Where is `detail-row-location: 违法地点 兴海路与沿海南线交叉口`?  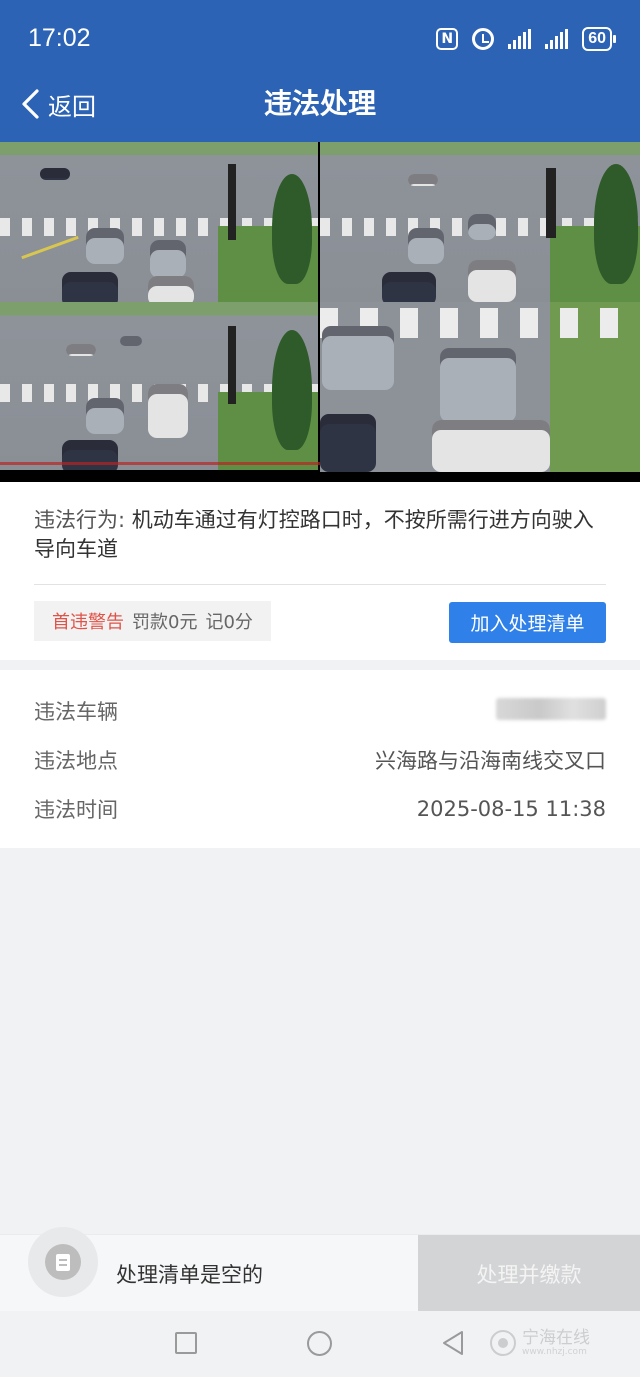
detail-row-location: 违法地点 兴海路与沿海南线交叉口 is located at coordinates (320, 760).